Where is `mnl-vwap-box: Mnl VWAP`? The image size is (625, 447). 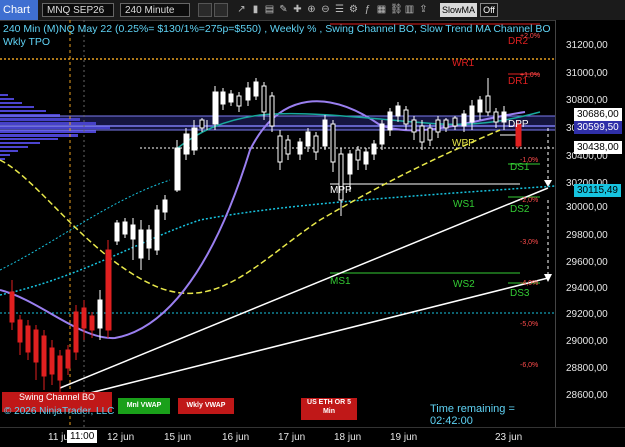 mnl-vwap-box: Mnl VWAP is located at coordinates (144, 406).